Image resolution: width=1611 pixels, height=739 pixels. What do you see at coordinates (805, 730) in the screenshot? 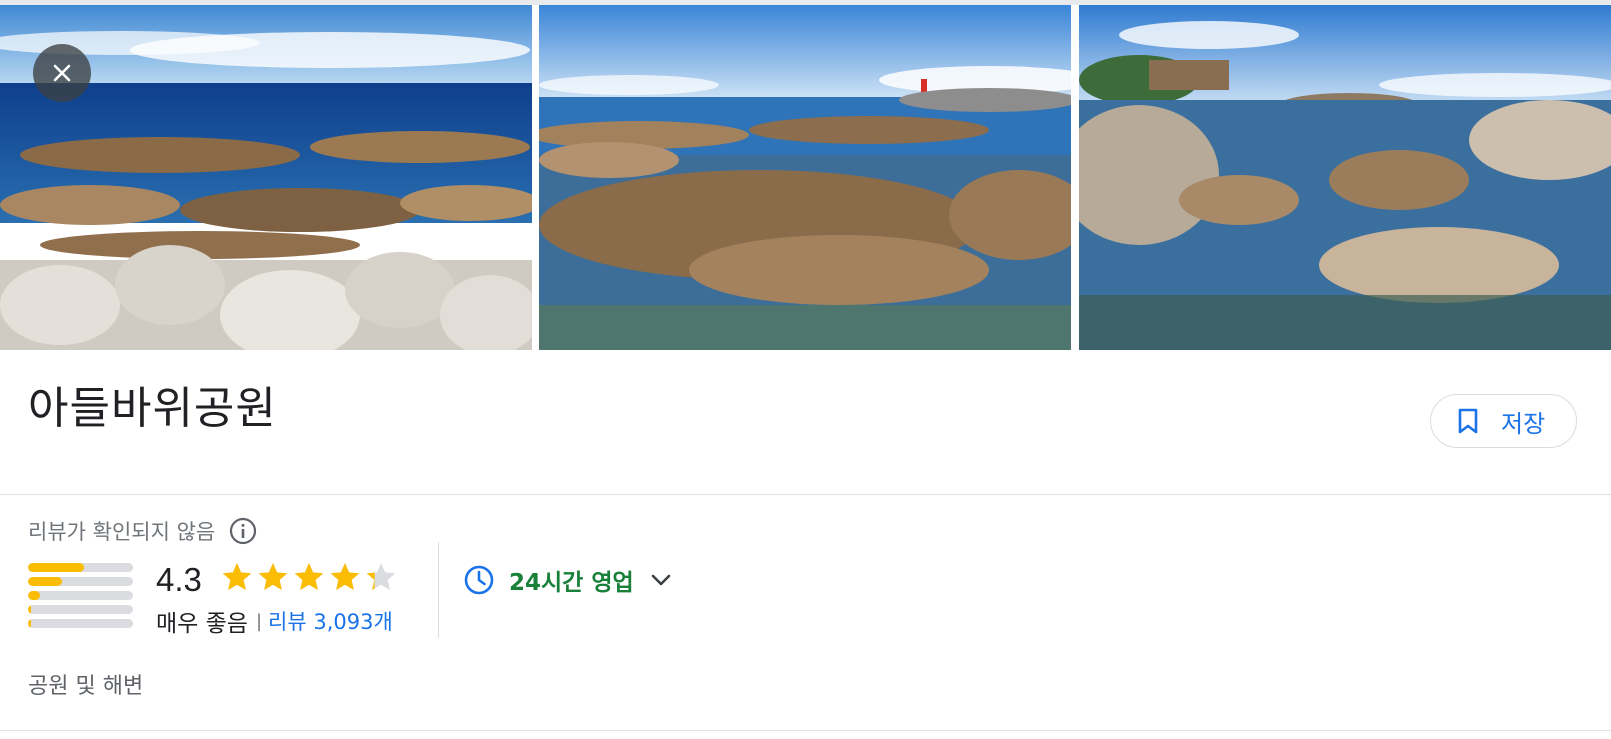
I see `bottom-divider` at bounding box center [805, 730].